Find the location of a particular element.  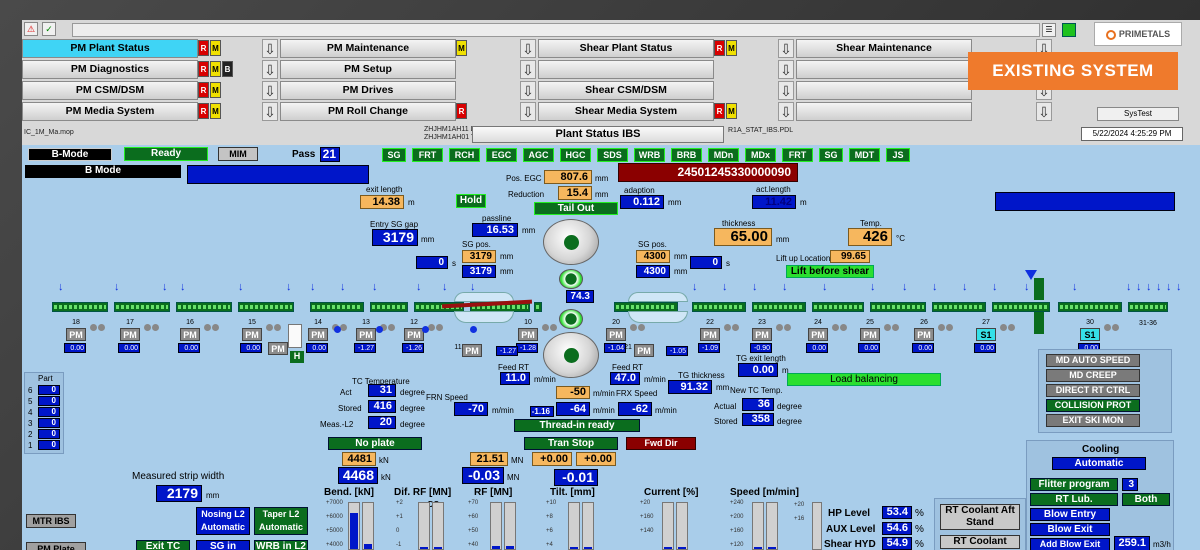

force-2-unit: kN is located at coordinates (386, 477).